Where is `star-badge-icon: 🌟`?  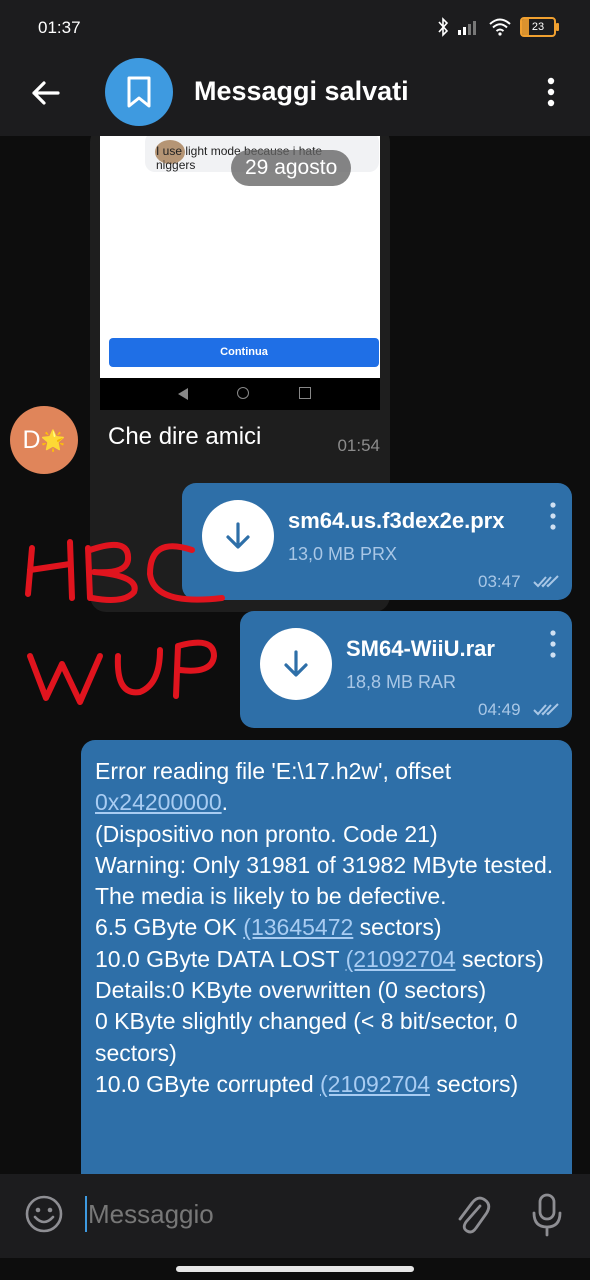
star-badge-icon: 🌟 is located at coordinates (53, 440).